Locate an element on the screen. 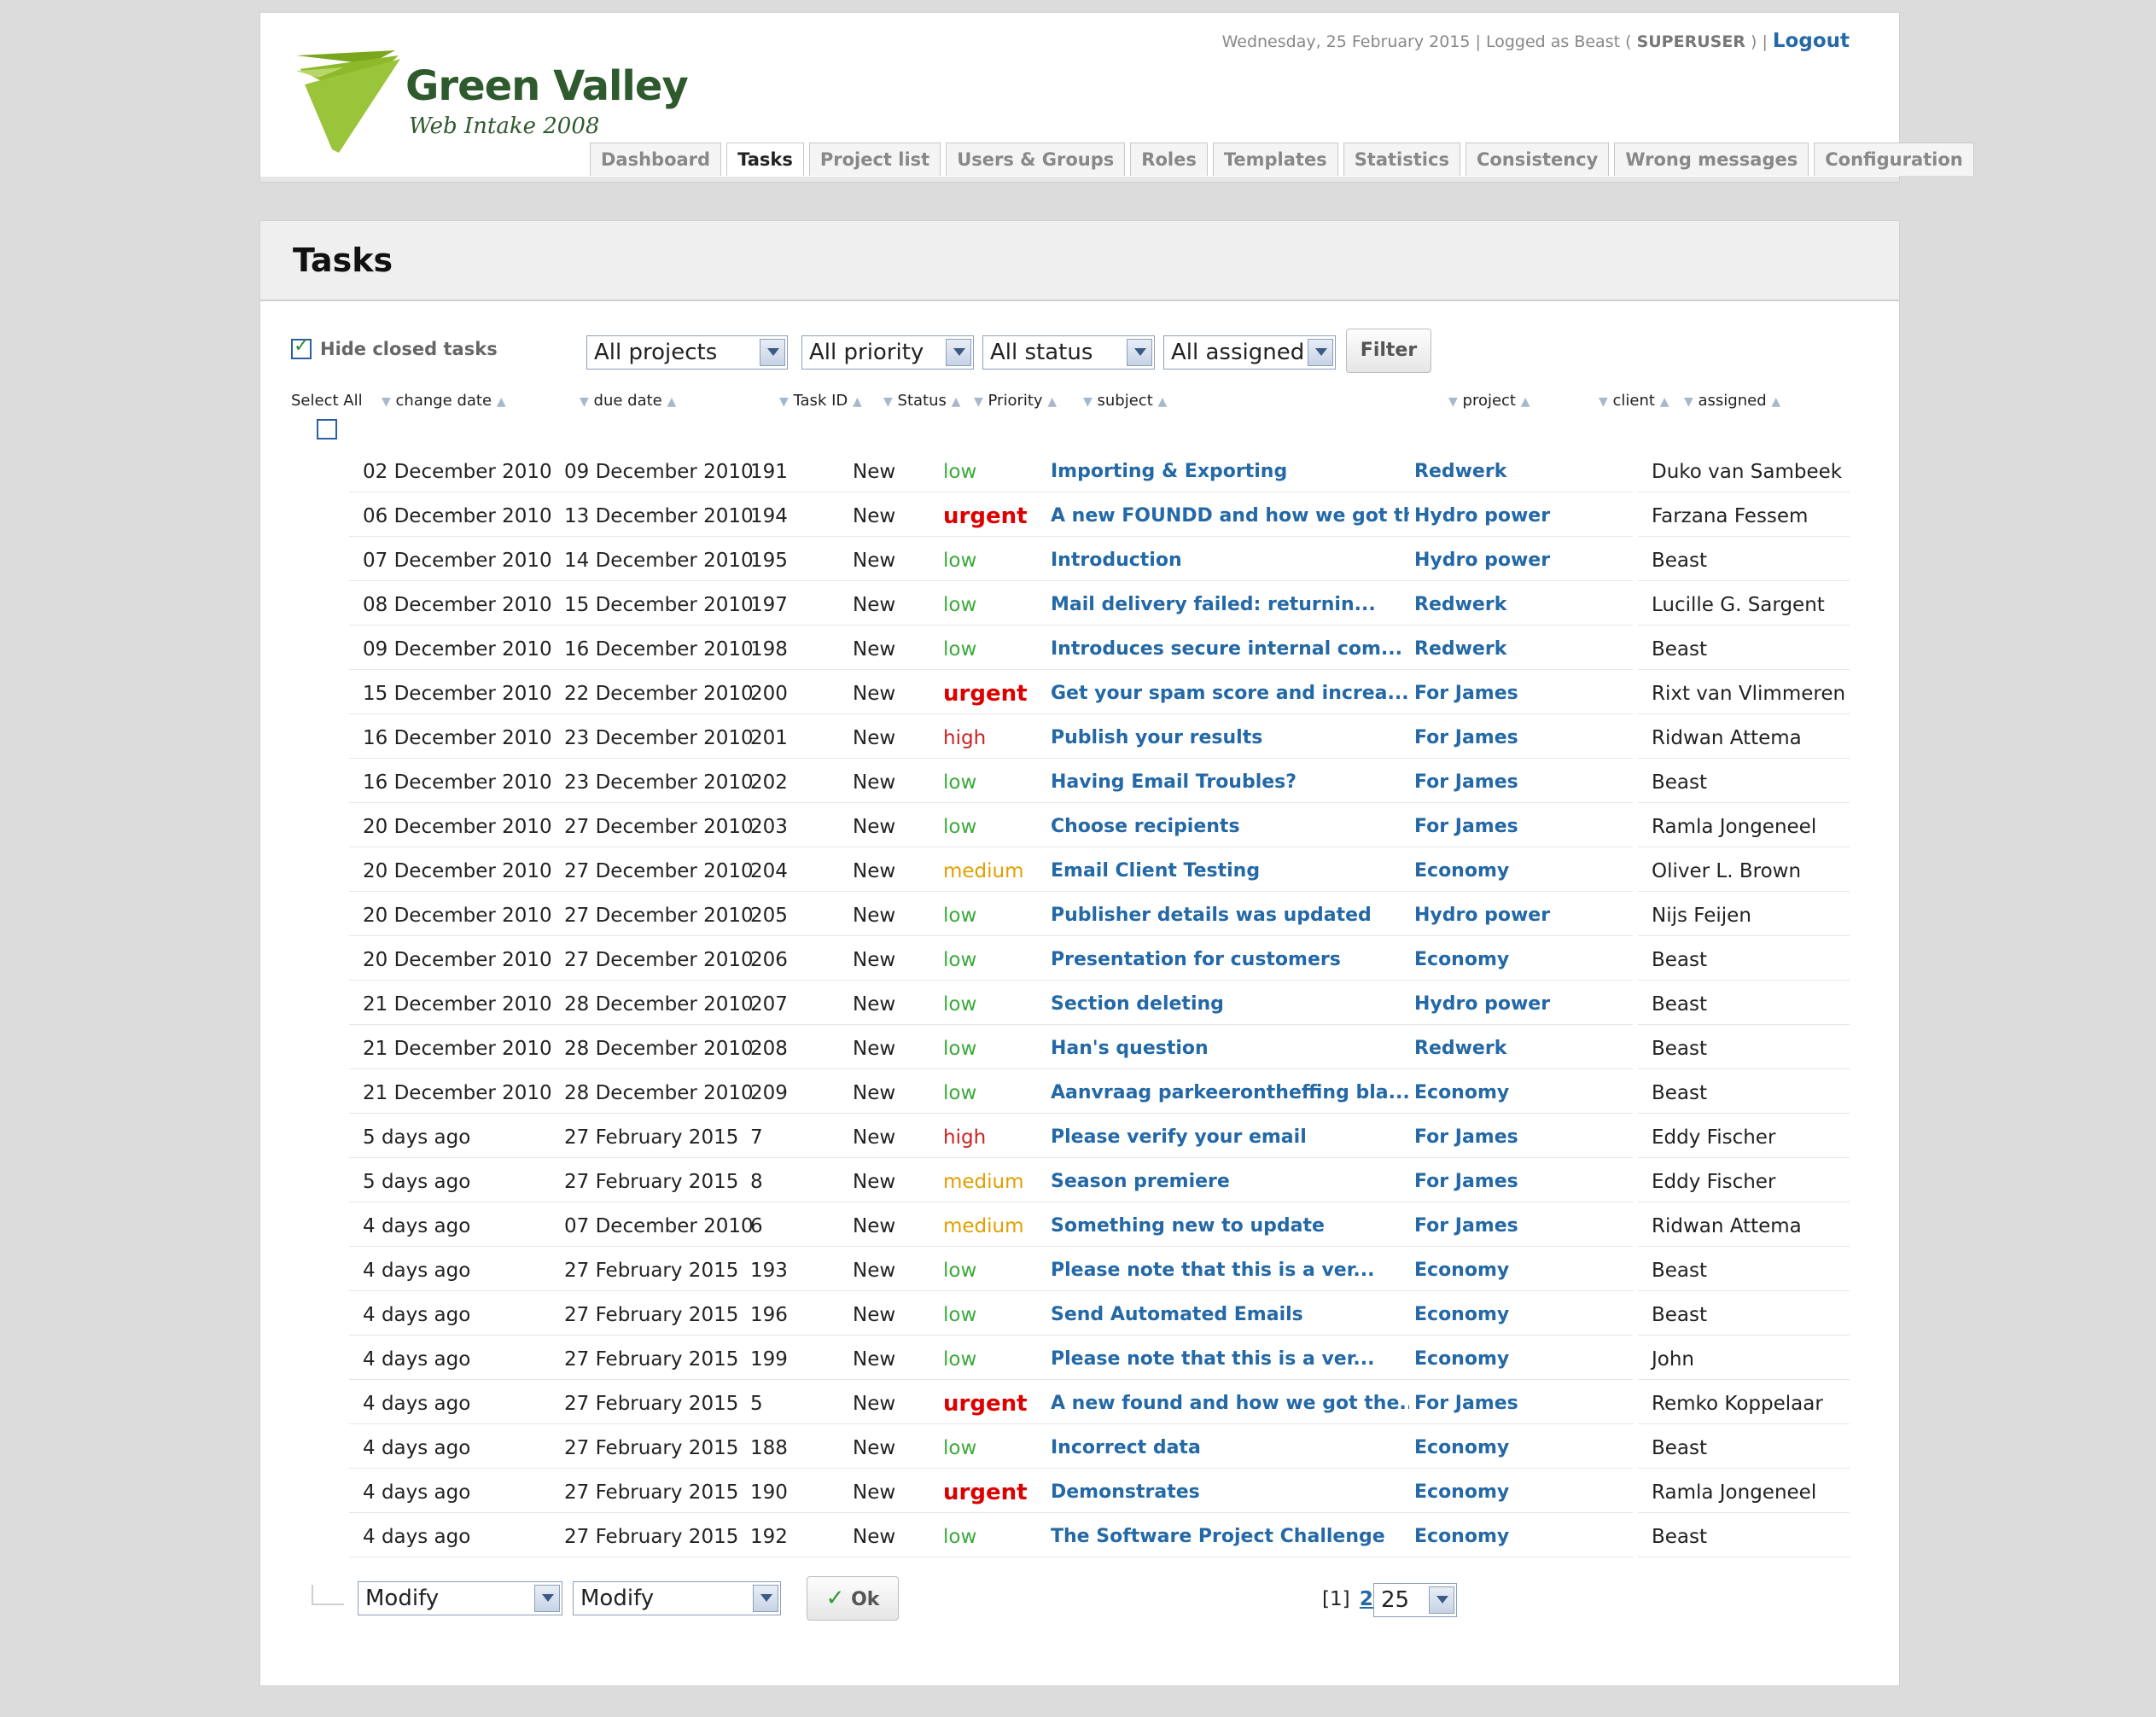  tab-consistency: Consistency is located at coordinates (1537, 159).